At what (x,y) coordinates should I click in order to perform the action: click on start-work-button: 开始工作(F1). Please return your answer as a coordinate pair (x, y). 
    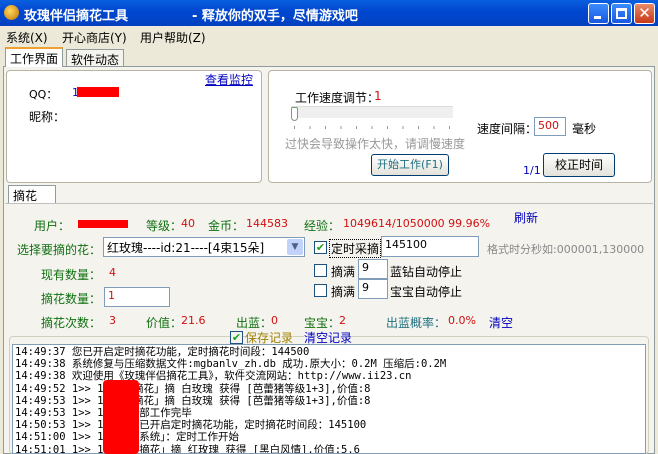
    Looking at the image, I should click on (410, 165).